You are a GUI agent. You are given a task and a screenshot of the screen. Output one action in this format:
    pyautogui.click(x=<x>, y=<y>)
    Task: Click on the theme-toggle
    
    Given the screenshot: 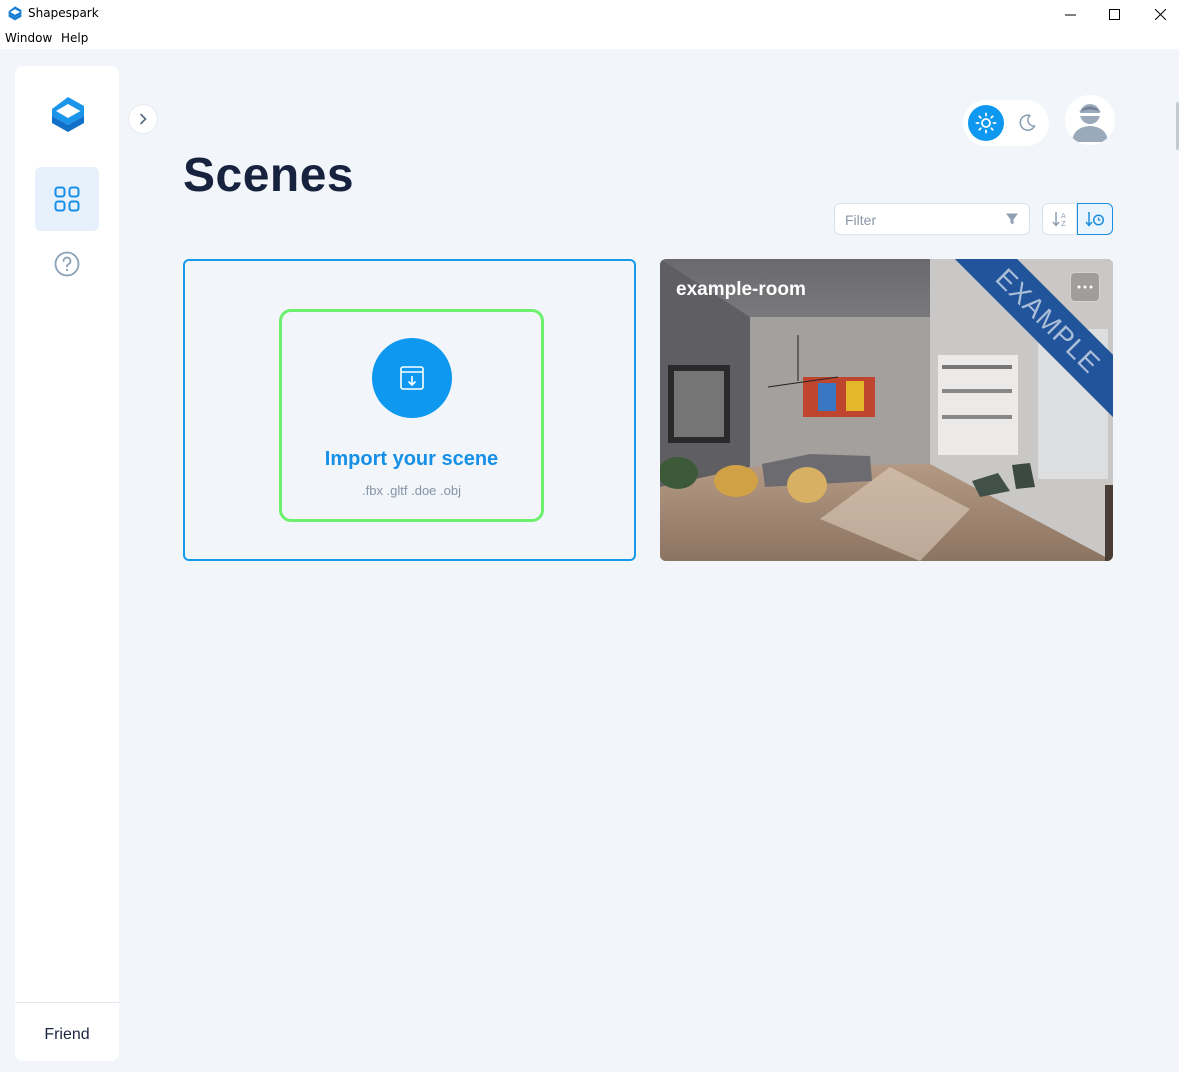 What is the action you would take?
    pyautogui.click(x=1006, y=123)
    